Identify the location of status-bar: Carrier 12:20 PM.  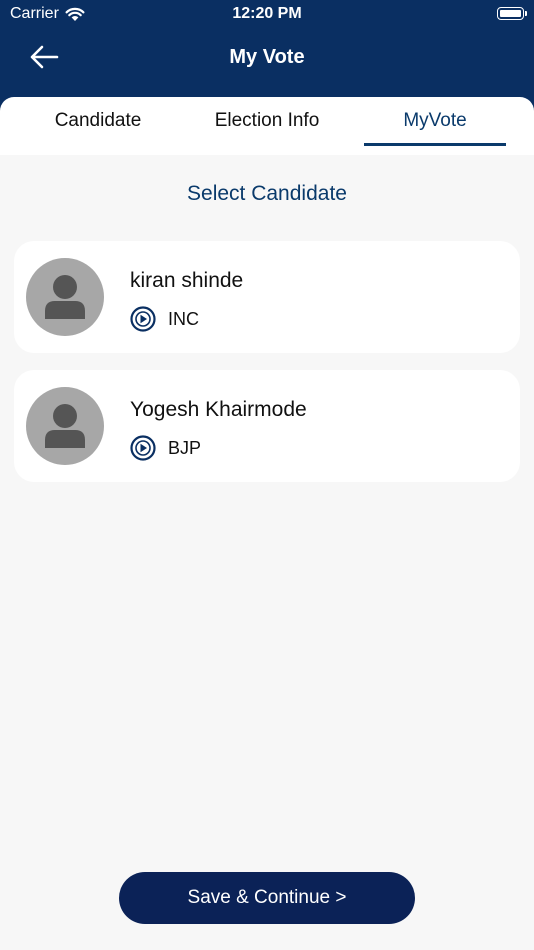
(267, 14).